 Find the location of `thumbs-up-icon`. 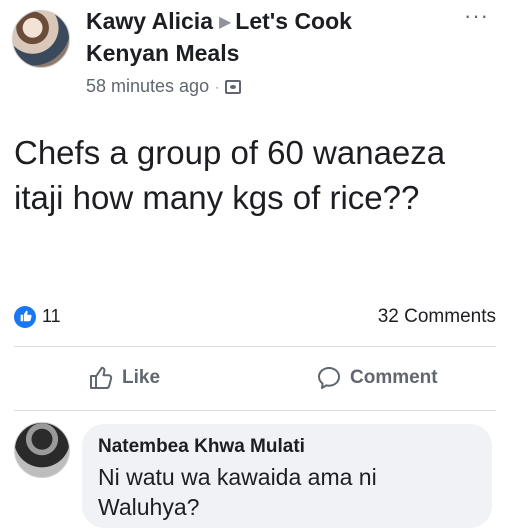

thumbs-up-icon is located at coordinates (101, 377).